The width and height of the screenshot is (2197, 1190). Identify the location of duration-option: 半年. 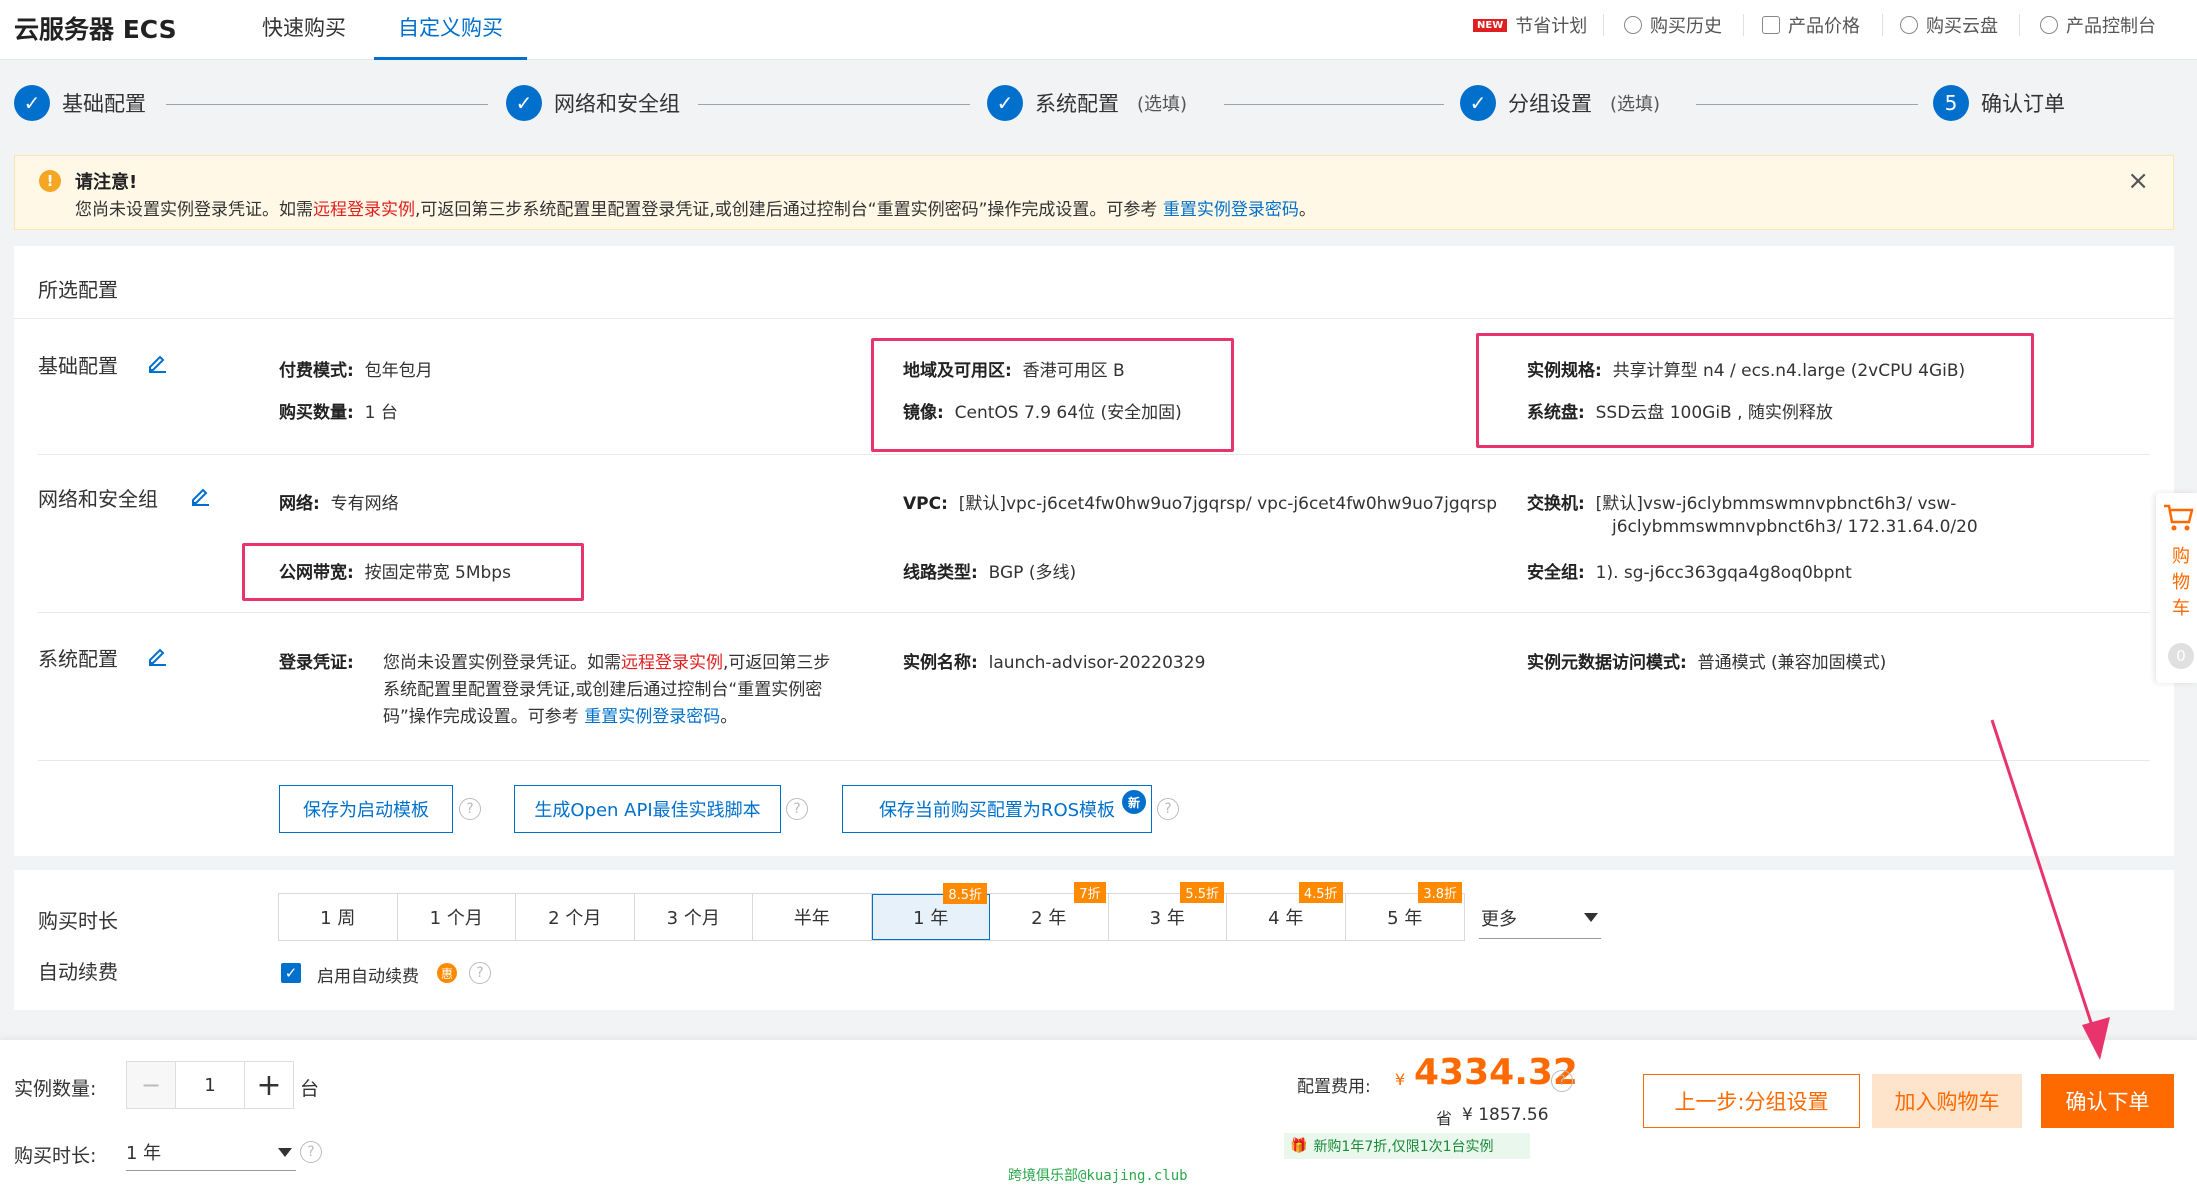
(812, 917).